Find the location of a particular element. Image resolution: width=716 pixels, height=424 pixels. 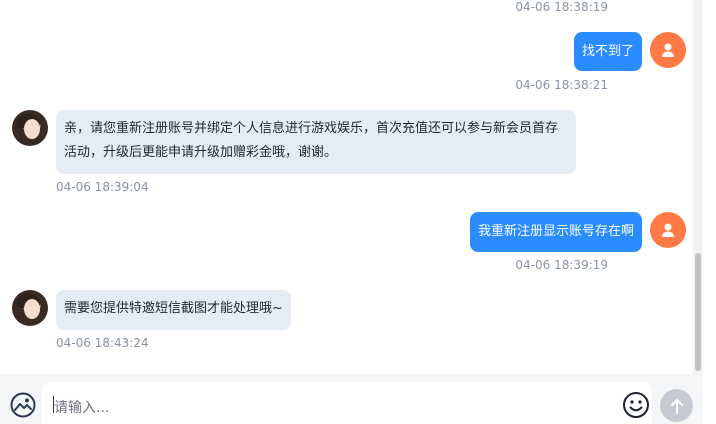

user-message-bubble: 我重新注册显示账号存在啊 is located at coordinates (555, 232).